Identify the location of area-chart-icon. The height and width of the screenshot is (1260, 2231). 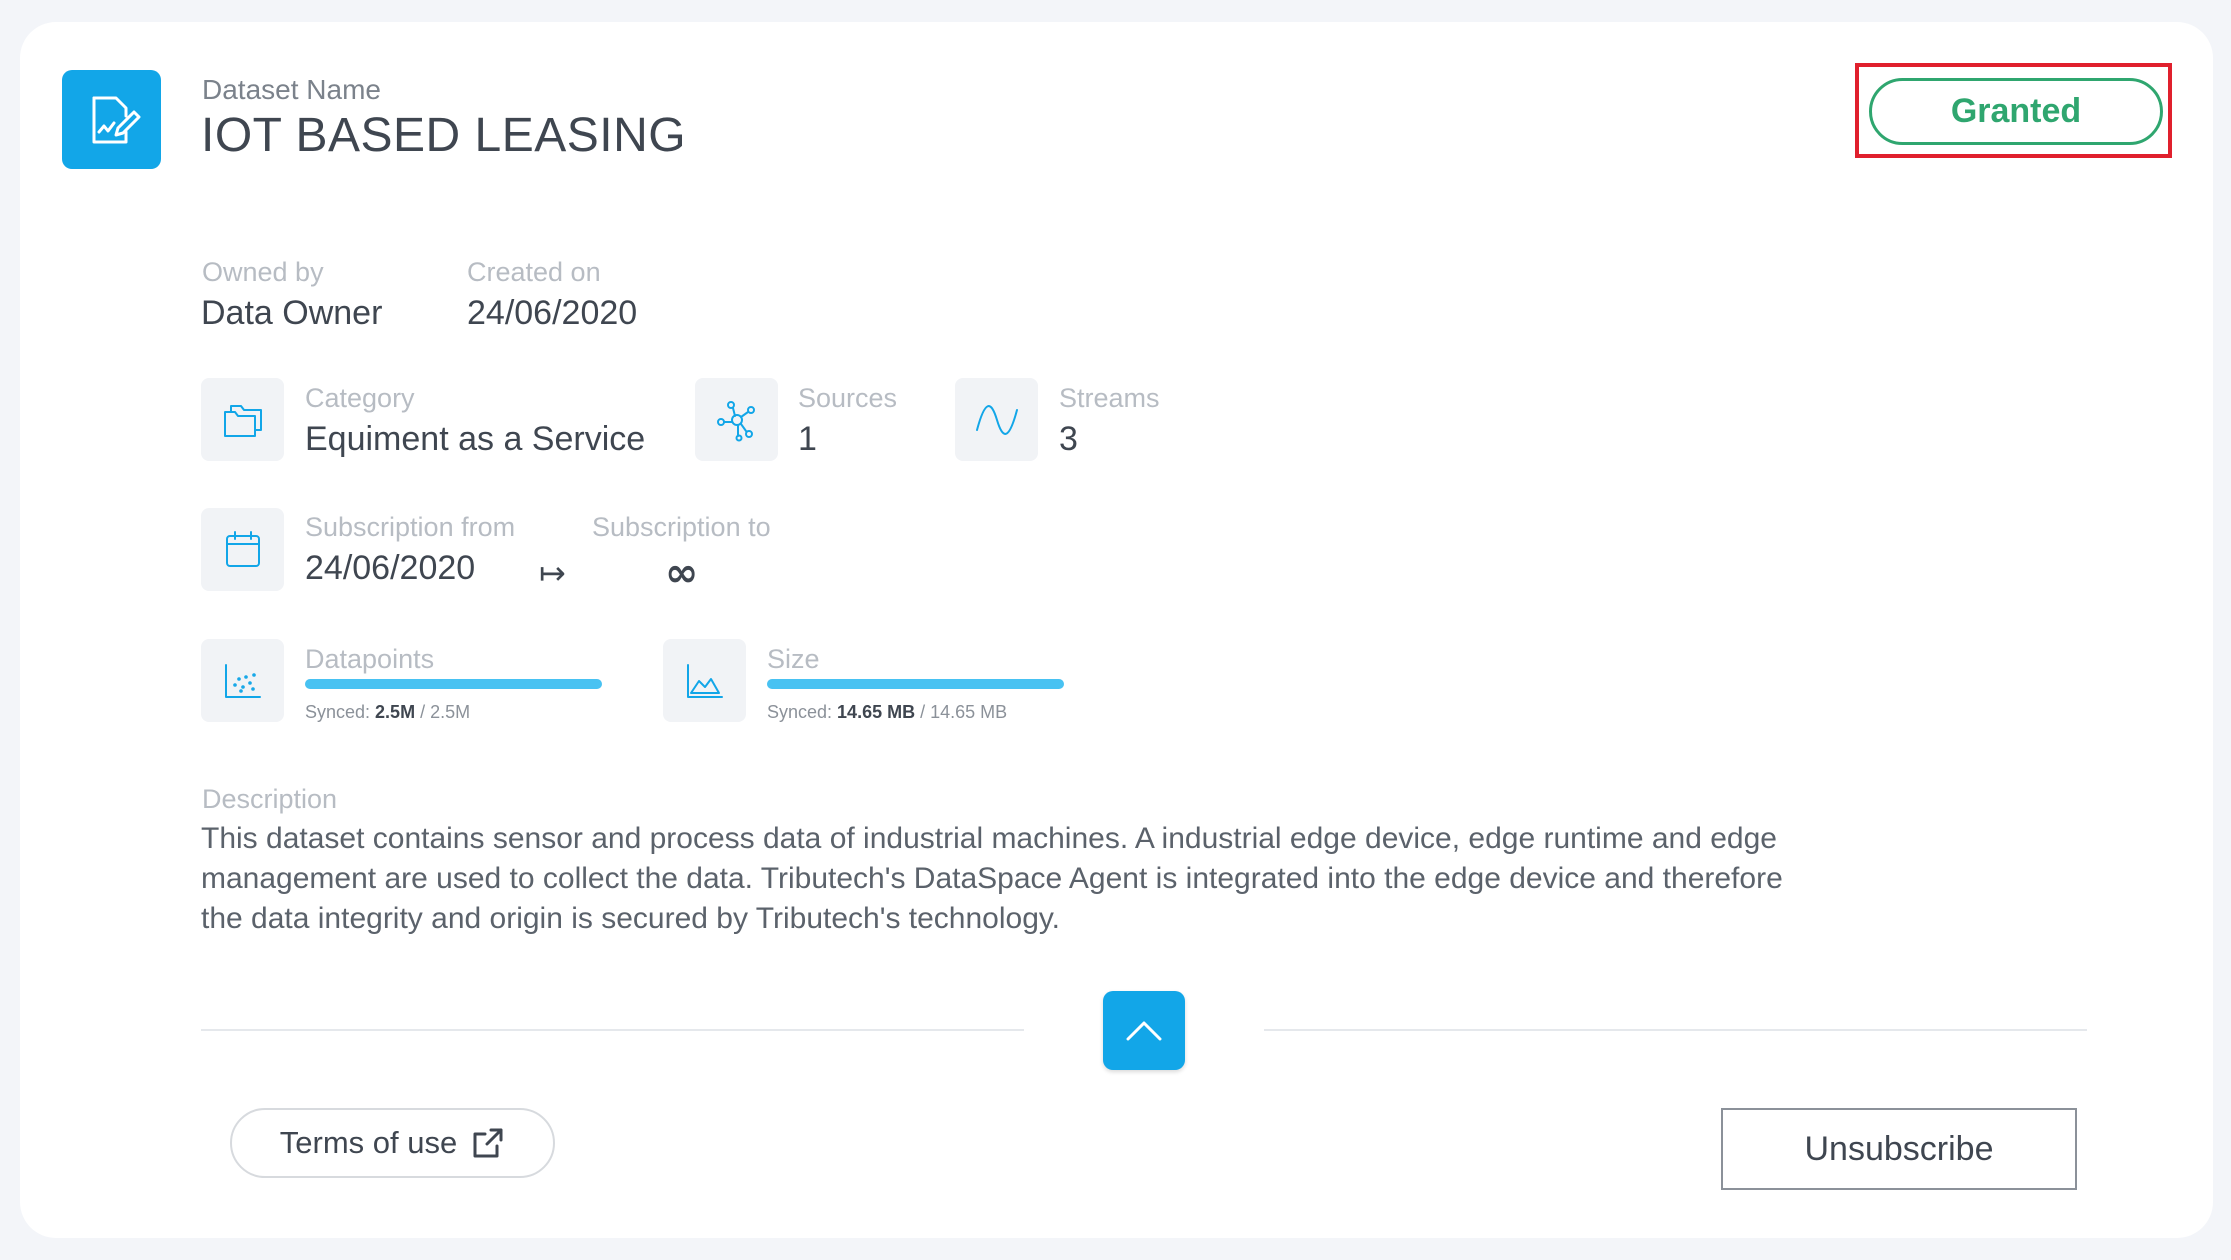
(704, 680).